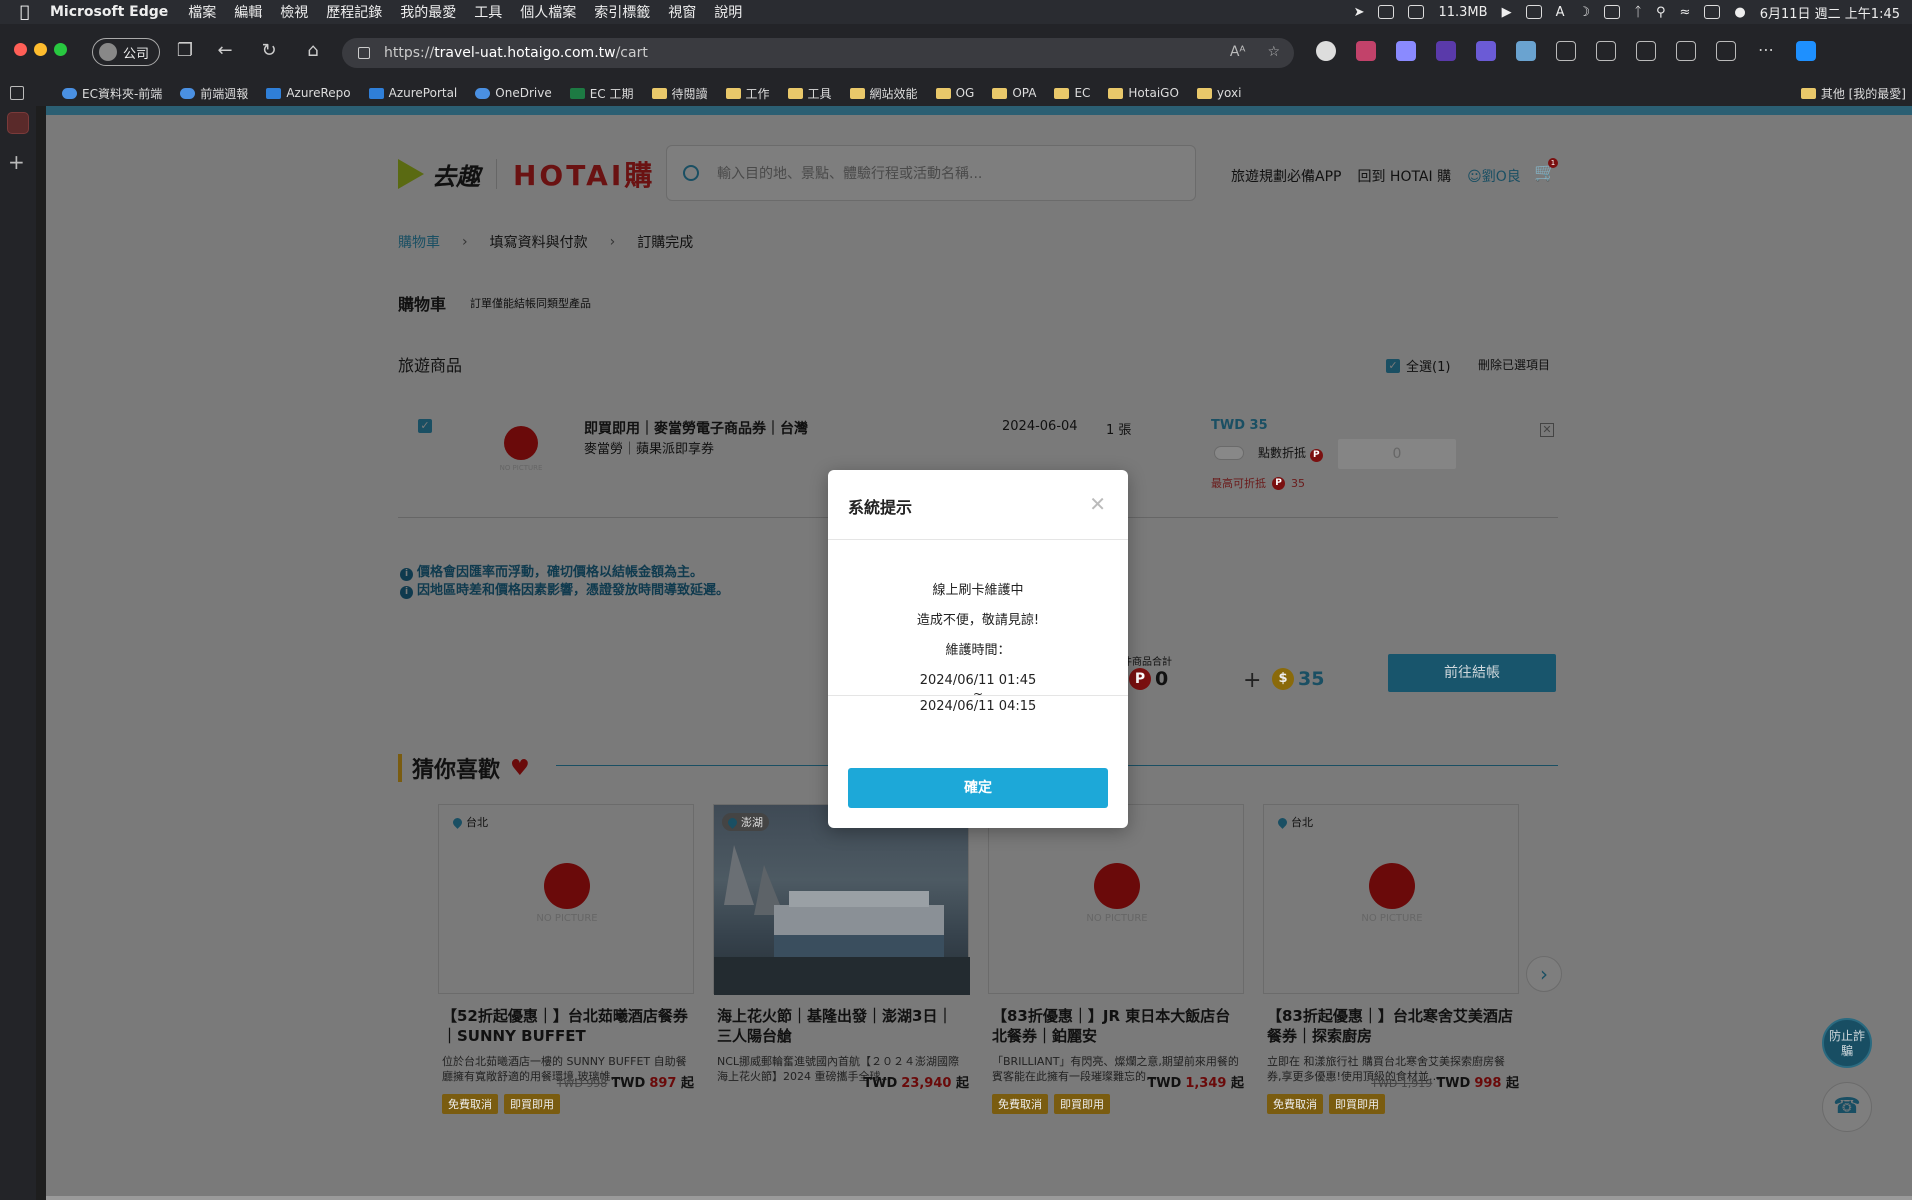 This screenshot has height=1200, width=1912. Describe the element at coordinates (1806, 51) in the screenshot. I see `copilot-icon` at that location.